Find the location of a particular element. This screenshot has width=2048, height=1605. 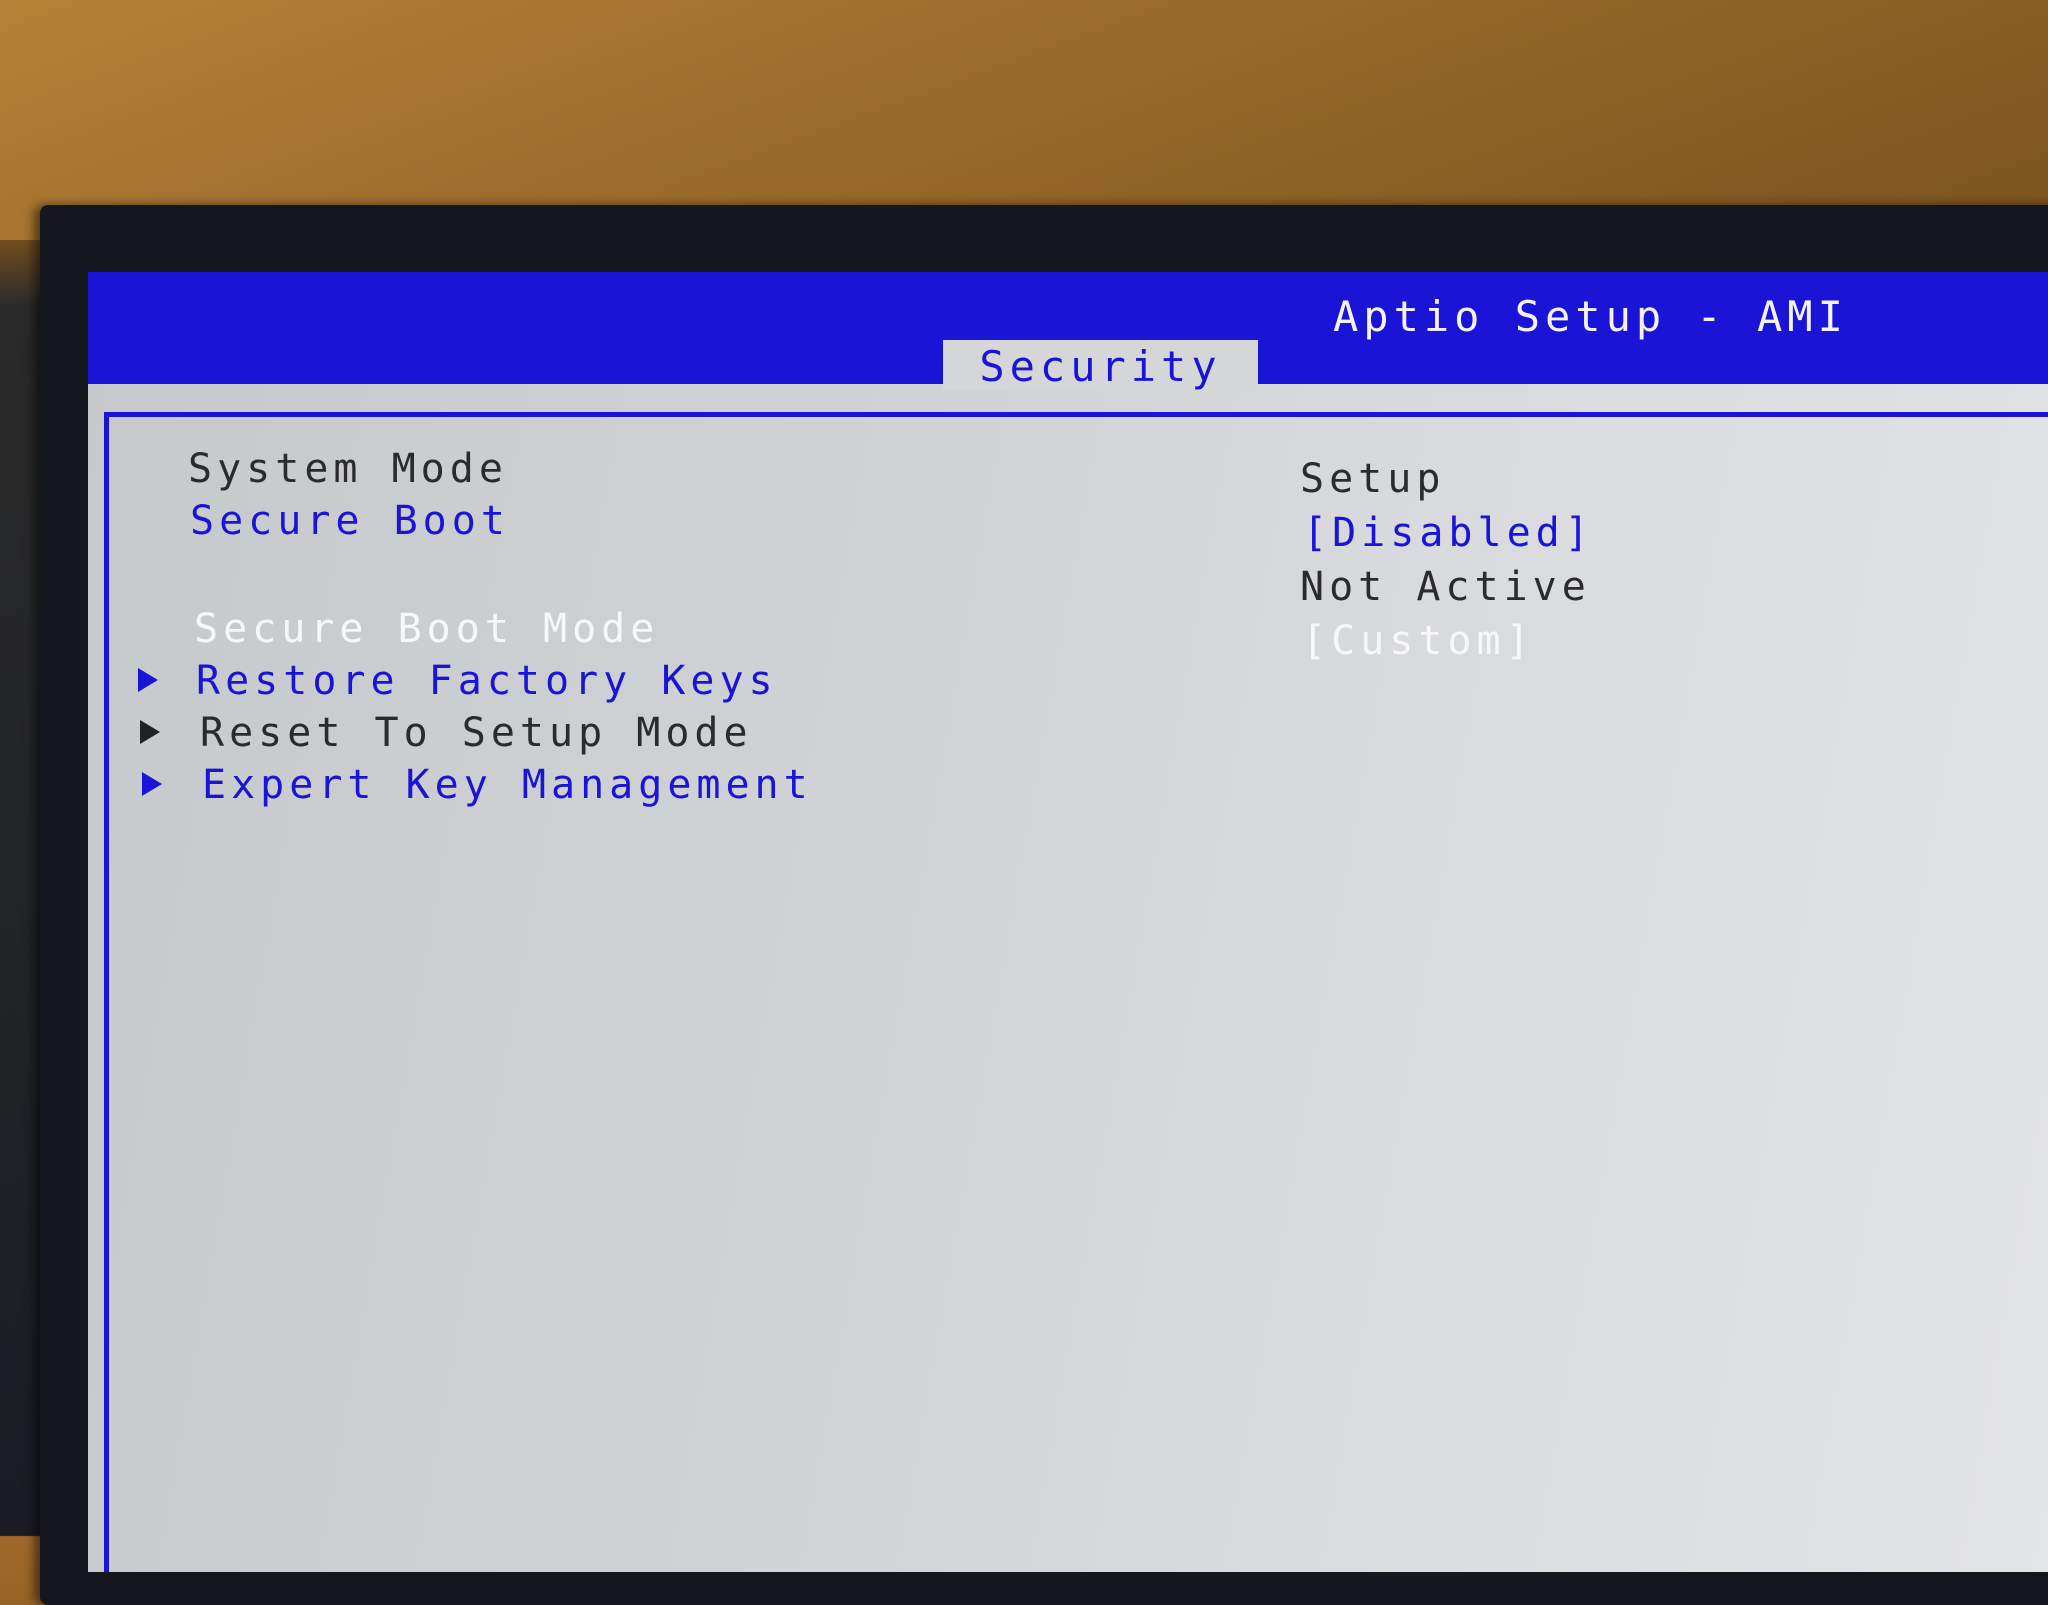

background-wall is located at coordinates (1024, 120).